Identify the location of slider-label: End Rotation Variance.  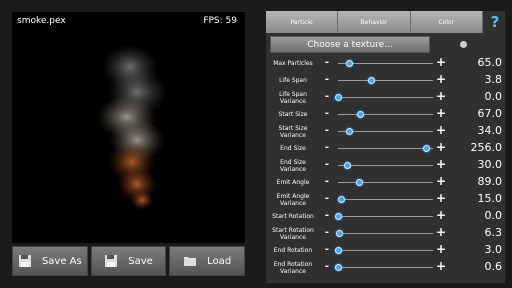
(293, 267).